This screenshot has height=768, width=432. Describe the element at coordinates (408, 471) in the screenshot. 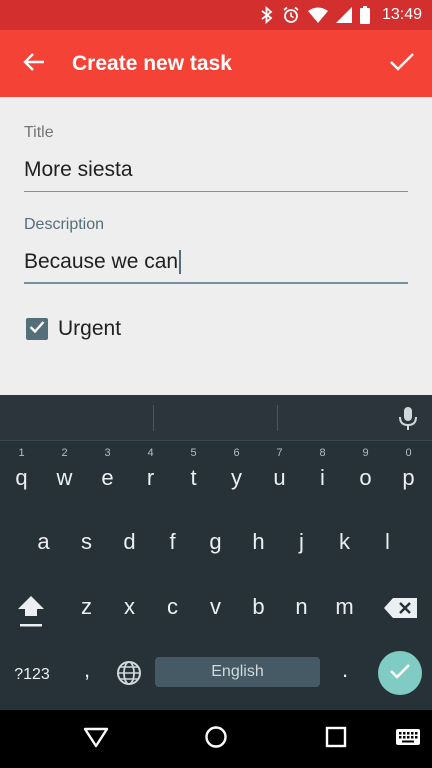

I see `key-p: 0p` at that location.